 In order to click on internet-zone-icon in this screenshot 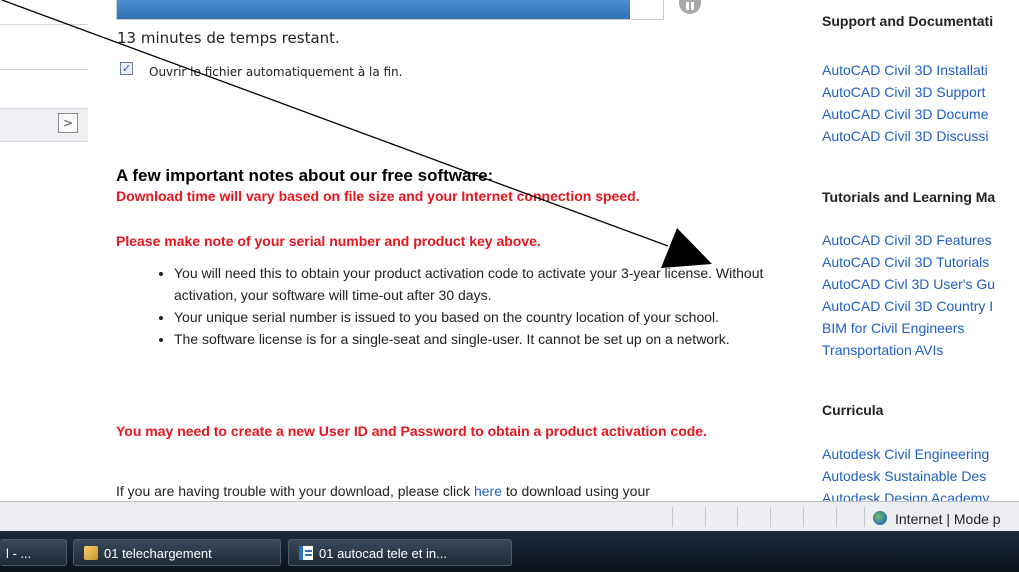, I will do `click(880, 518)`.